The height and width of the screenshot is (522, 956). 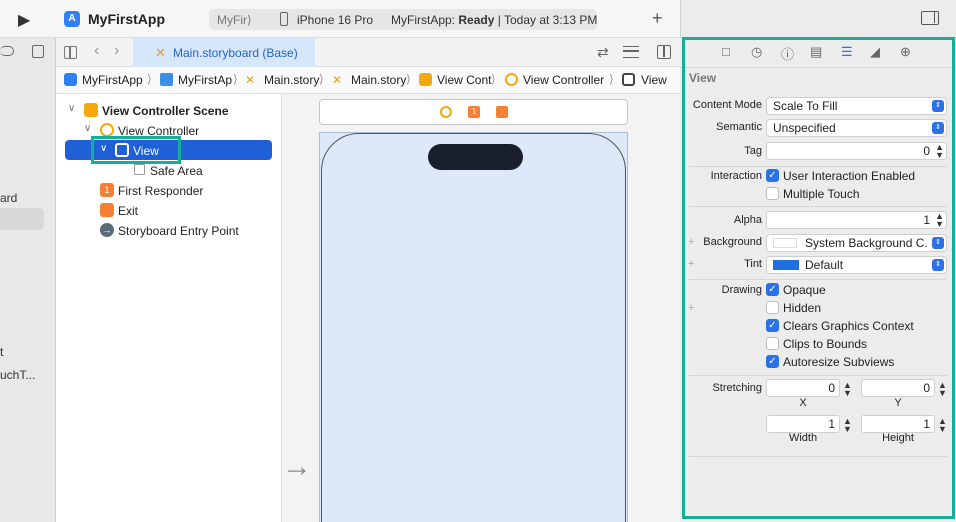 What do you see at coordinates (224, 52) in the screenshot?
I see `tab-main-storyboard: ✕ Main.storyboard (Base)` at bounding box center [224, 52].